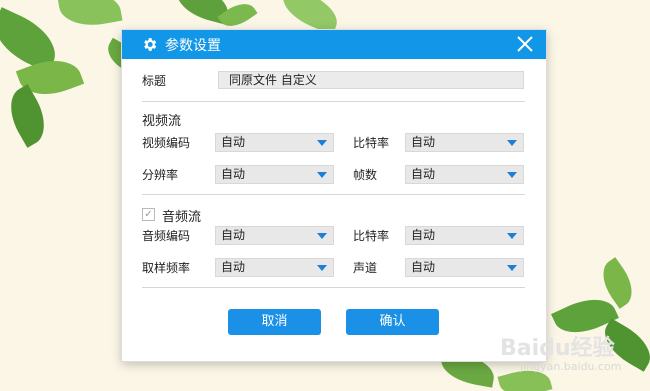 Image resolution: width=650 pixels, height=391 pixels. What do you see at coordinates (233, 174) in the screenshot?
I see `resolution-value: 自动` at bounding box center [233, 174].